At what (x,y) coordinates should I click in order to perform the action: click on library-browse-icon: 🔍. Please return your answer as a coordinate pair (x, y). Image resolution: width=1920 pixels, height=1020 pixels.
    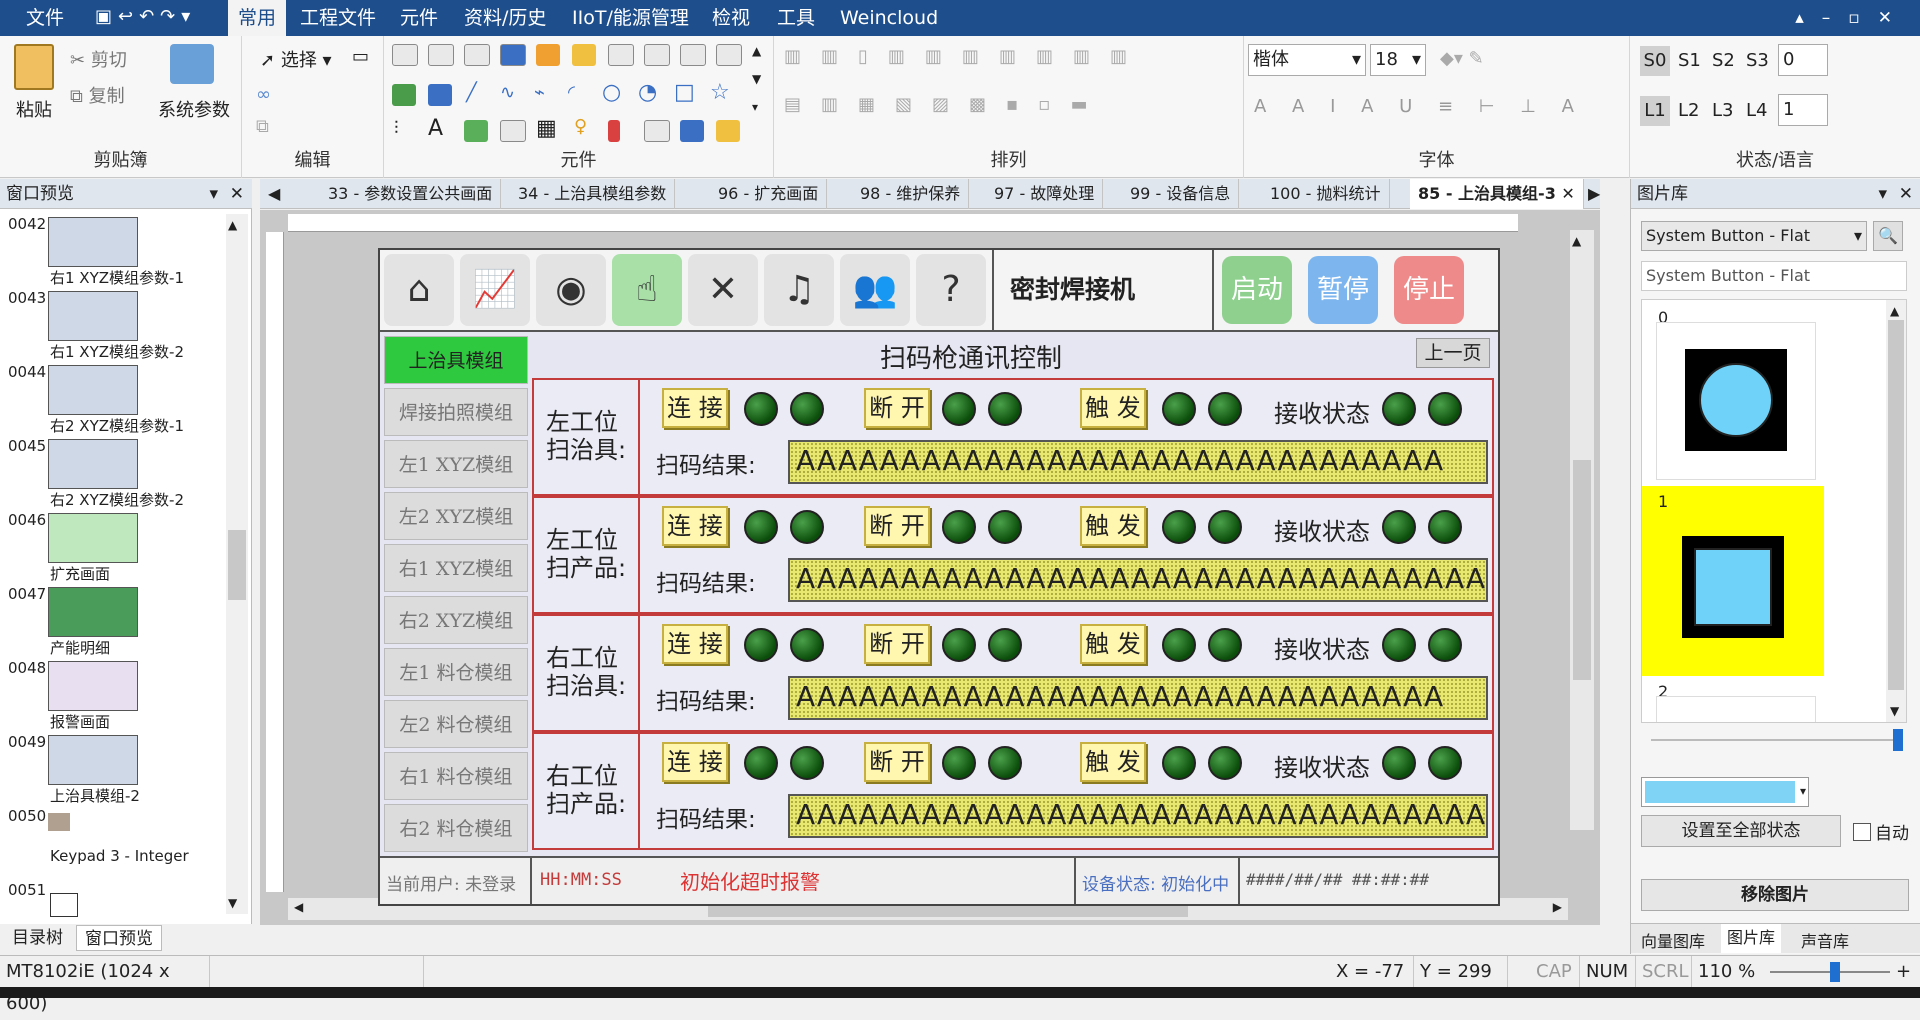
    Looking at the image, I should click on (1888, 236).